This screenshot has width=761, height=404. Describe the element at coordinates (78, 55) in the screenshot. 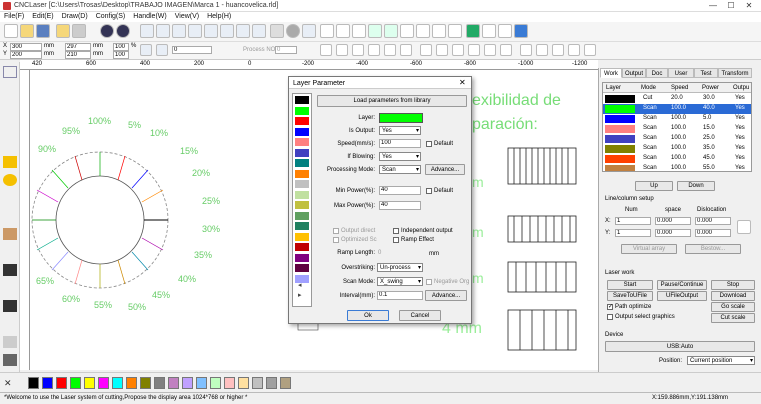

I see `height-field: 210` at that location.